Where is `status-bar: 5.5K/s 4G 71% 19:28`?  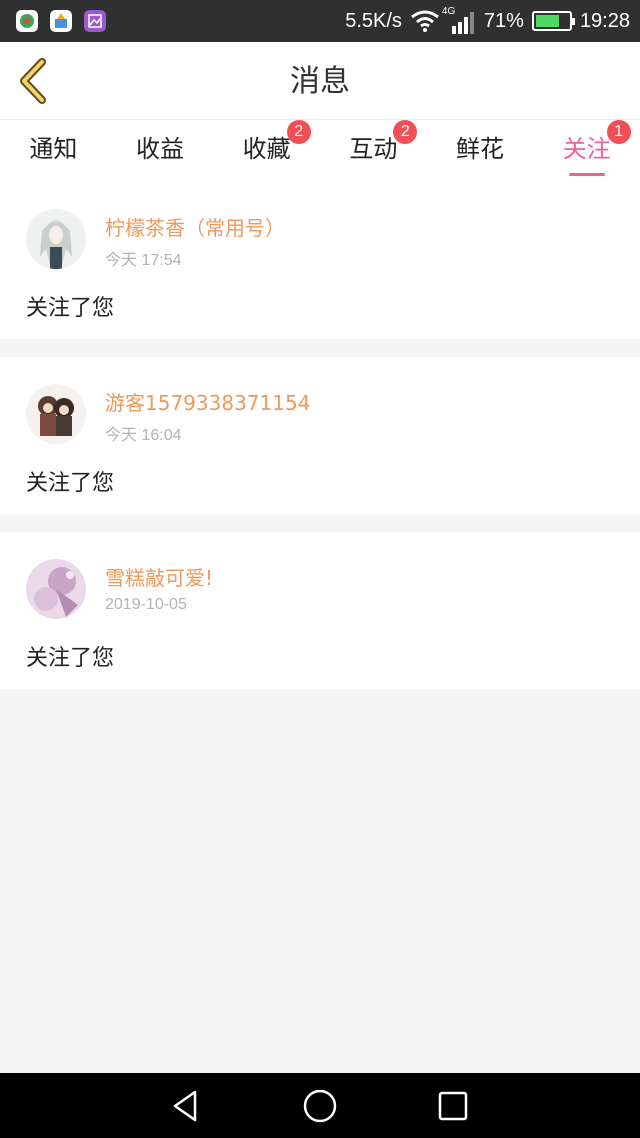
status-bar: 5.5K/s 4G 71% 19:28 is located at coordinates (320, 21).